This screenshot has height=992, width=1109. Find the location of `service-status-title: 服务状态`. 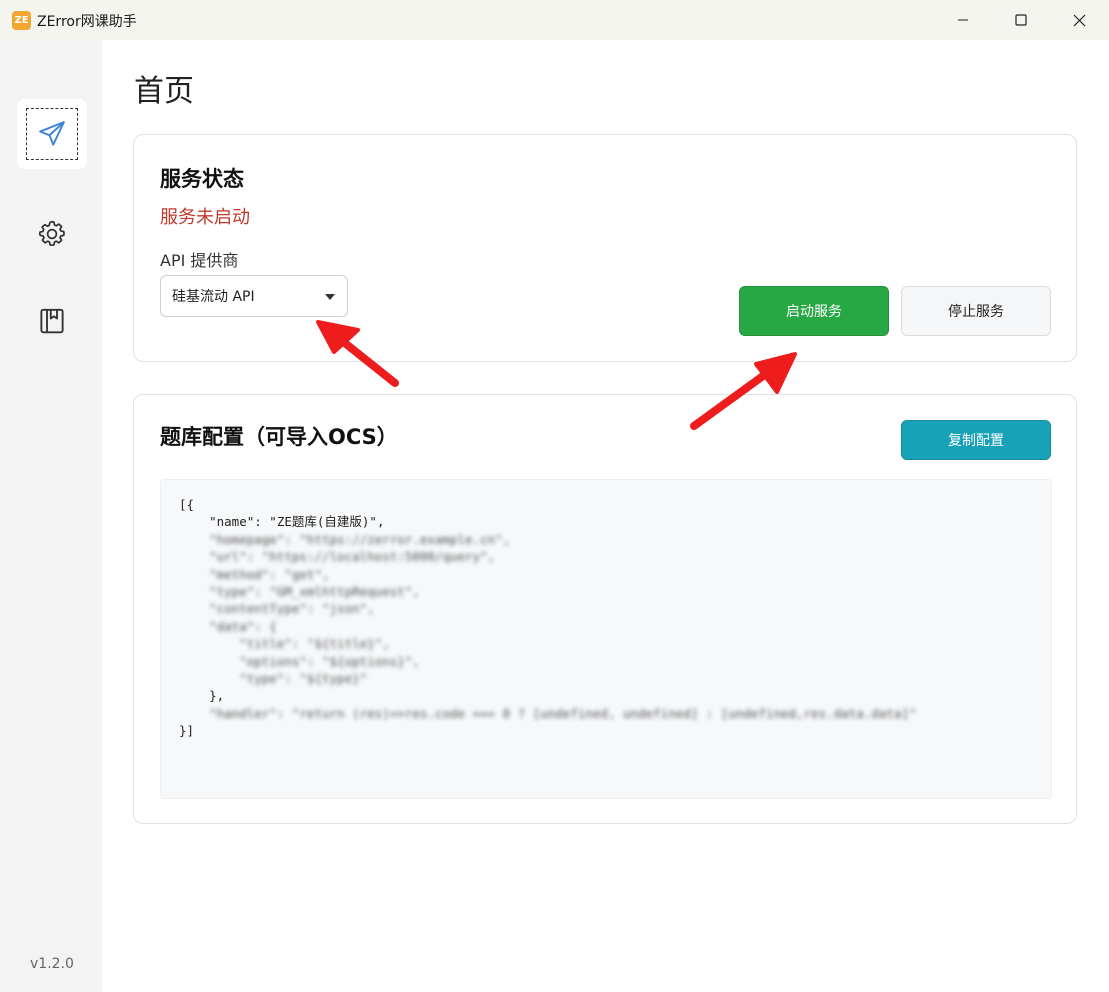

service-status-title: 服务状态 is located at coordinates (202, 179).